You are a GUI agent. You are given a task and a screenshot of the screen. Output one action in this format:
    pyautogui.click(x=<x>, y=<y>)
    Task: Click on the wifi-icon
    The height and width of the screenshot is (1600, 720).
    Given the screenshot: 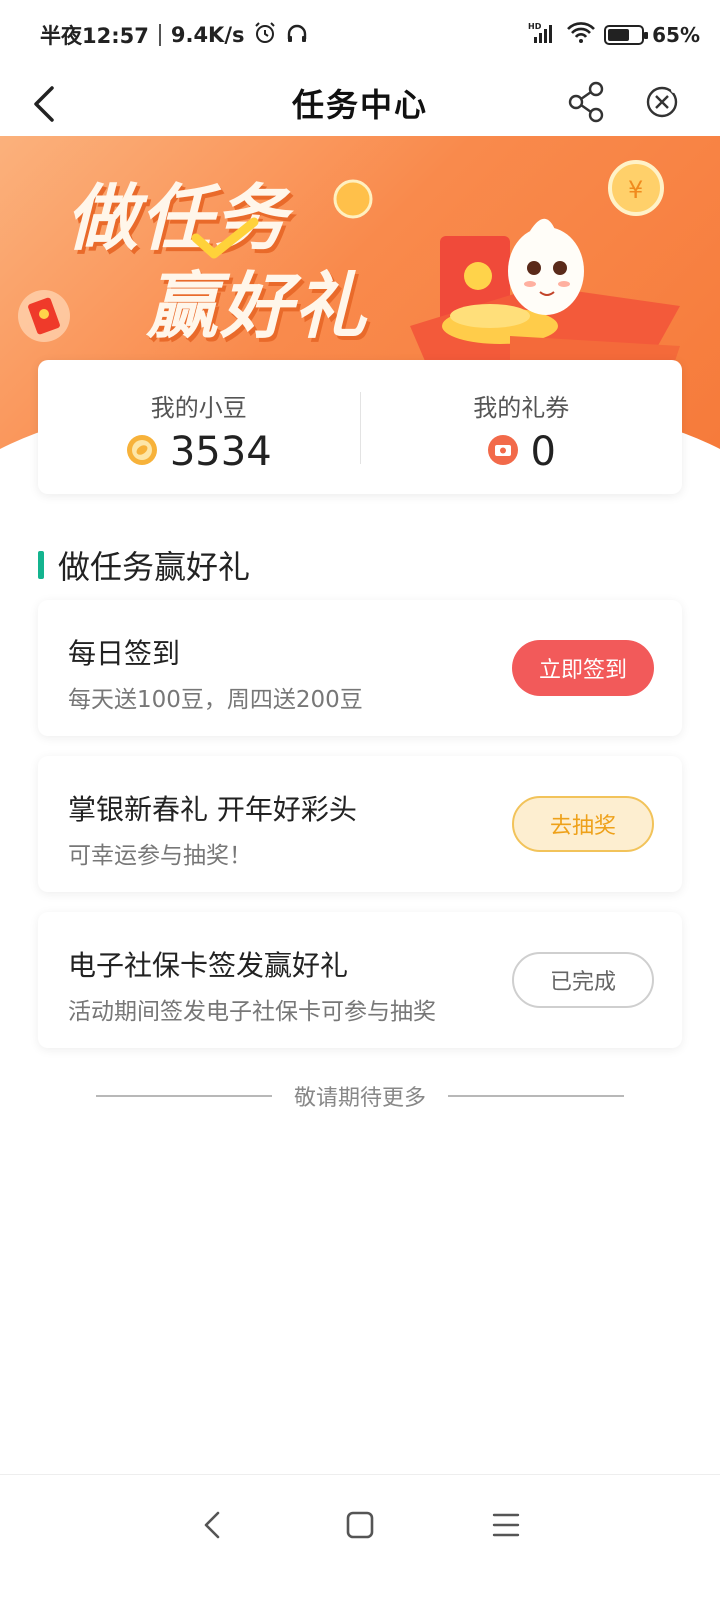 What is the action you would take?
    pyautogui.click(x=581, y=35)
    